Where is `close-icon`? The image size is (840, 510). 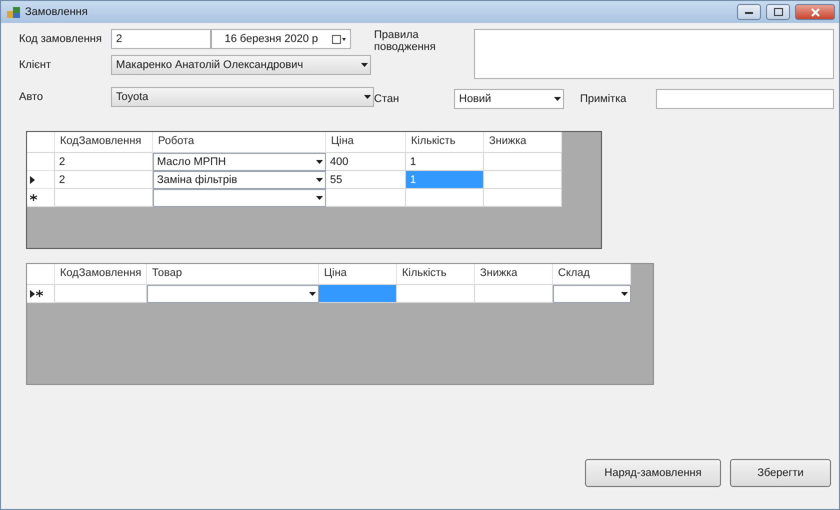
close-icon is located at coordinates (815, 12).